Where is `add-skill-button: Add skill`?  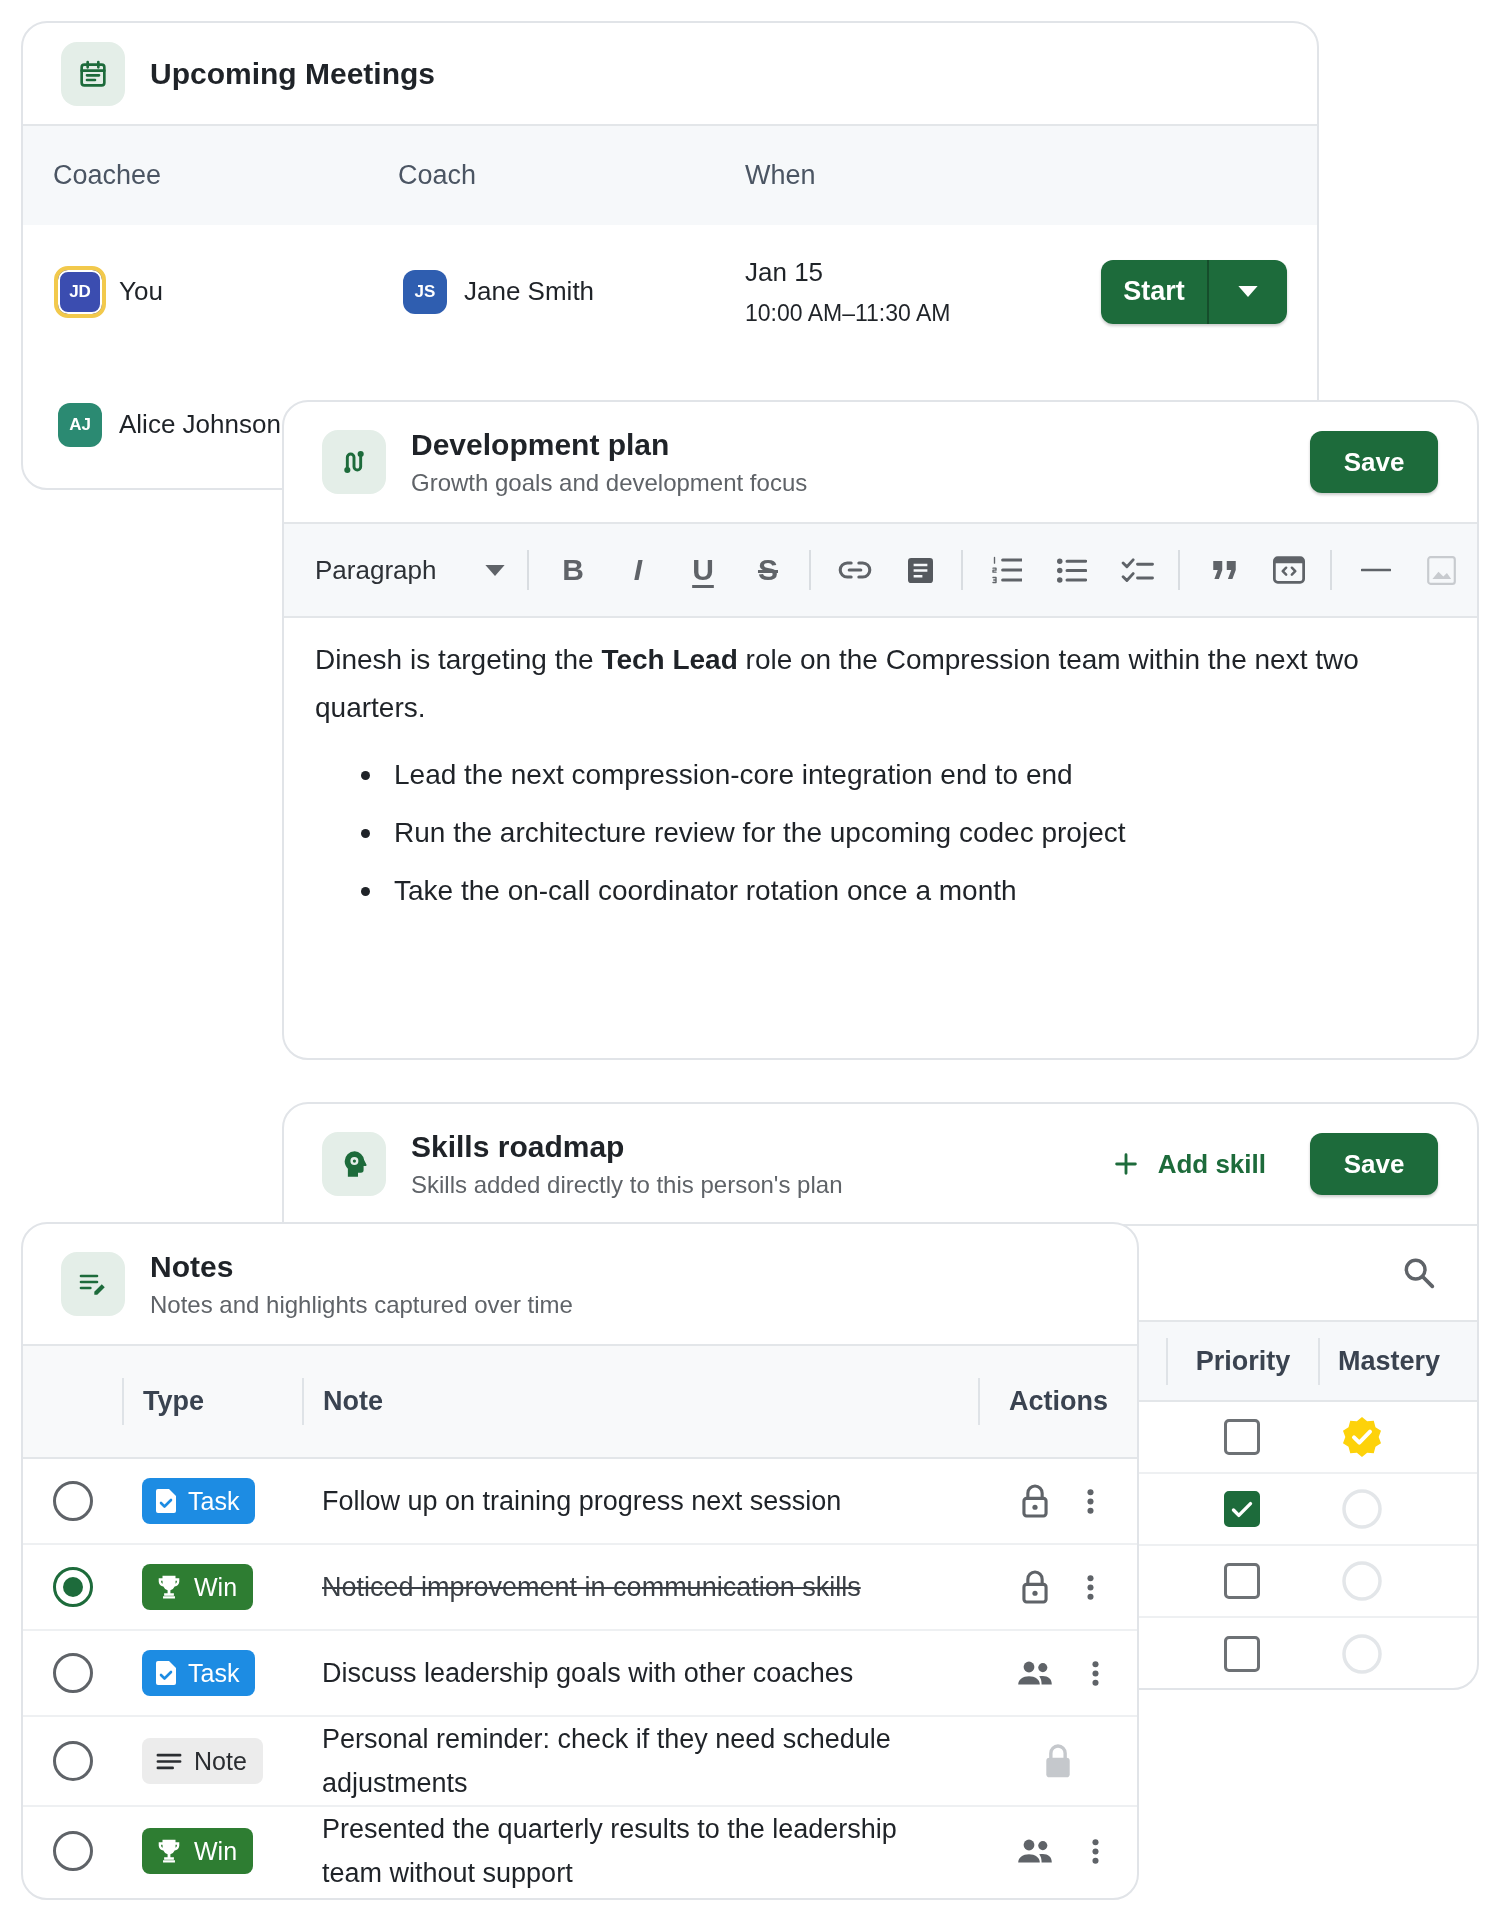
add-skill-button: Add skill is located at coordinates (1190, 1164).